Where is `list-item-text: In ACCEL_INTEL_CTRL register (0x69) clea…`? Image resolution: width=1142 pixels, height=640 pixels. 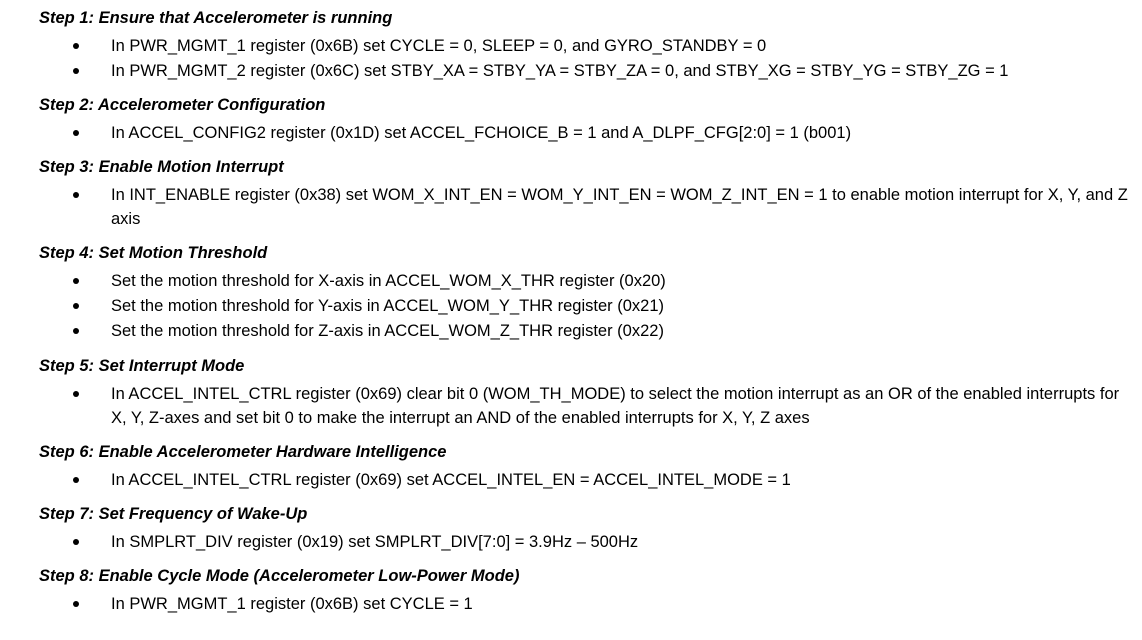
list-item-text: In ACCEL_INTEL_CTRL register (0x69) clea… is located at coordinates (615, 406).